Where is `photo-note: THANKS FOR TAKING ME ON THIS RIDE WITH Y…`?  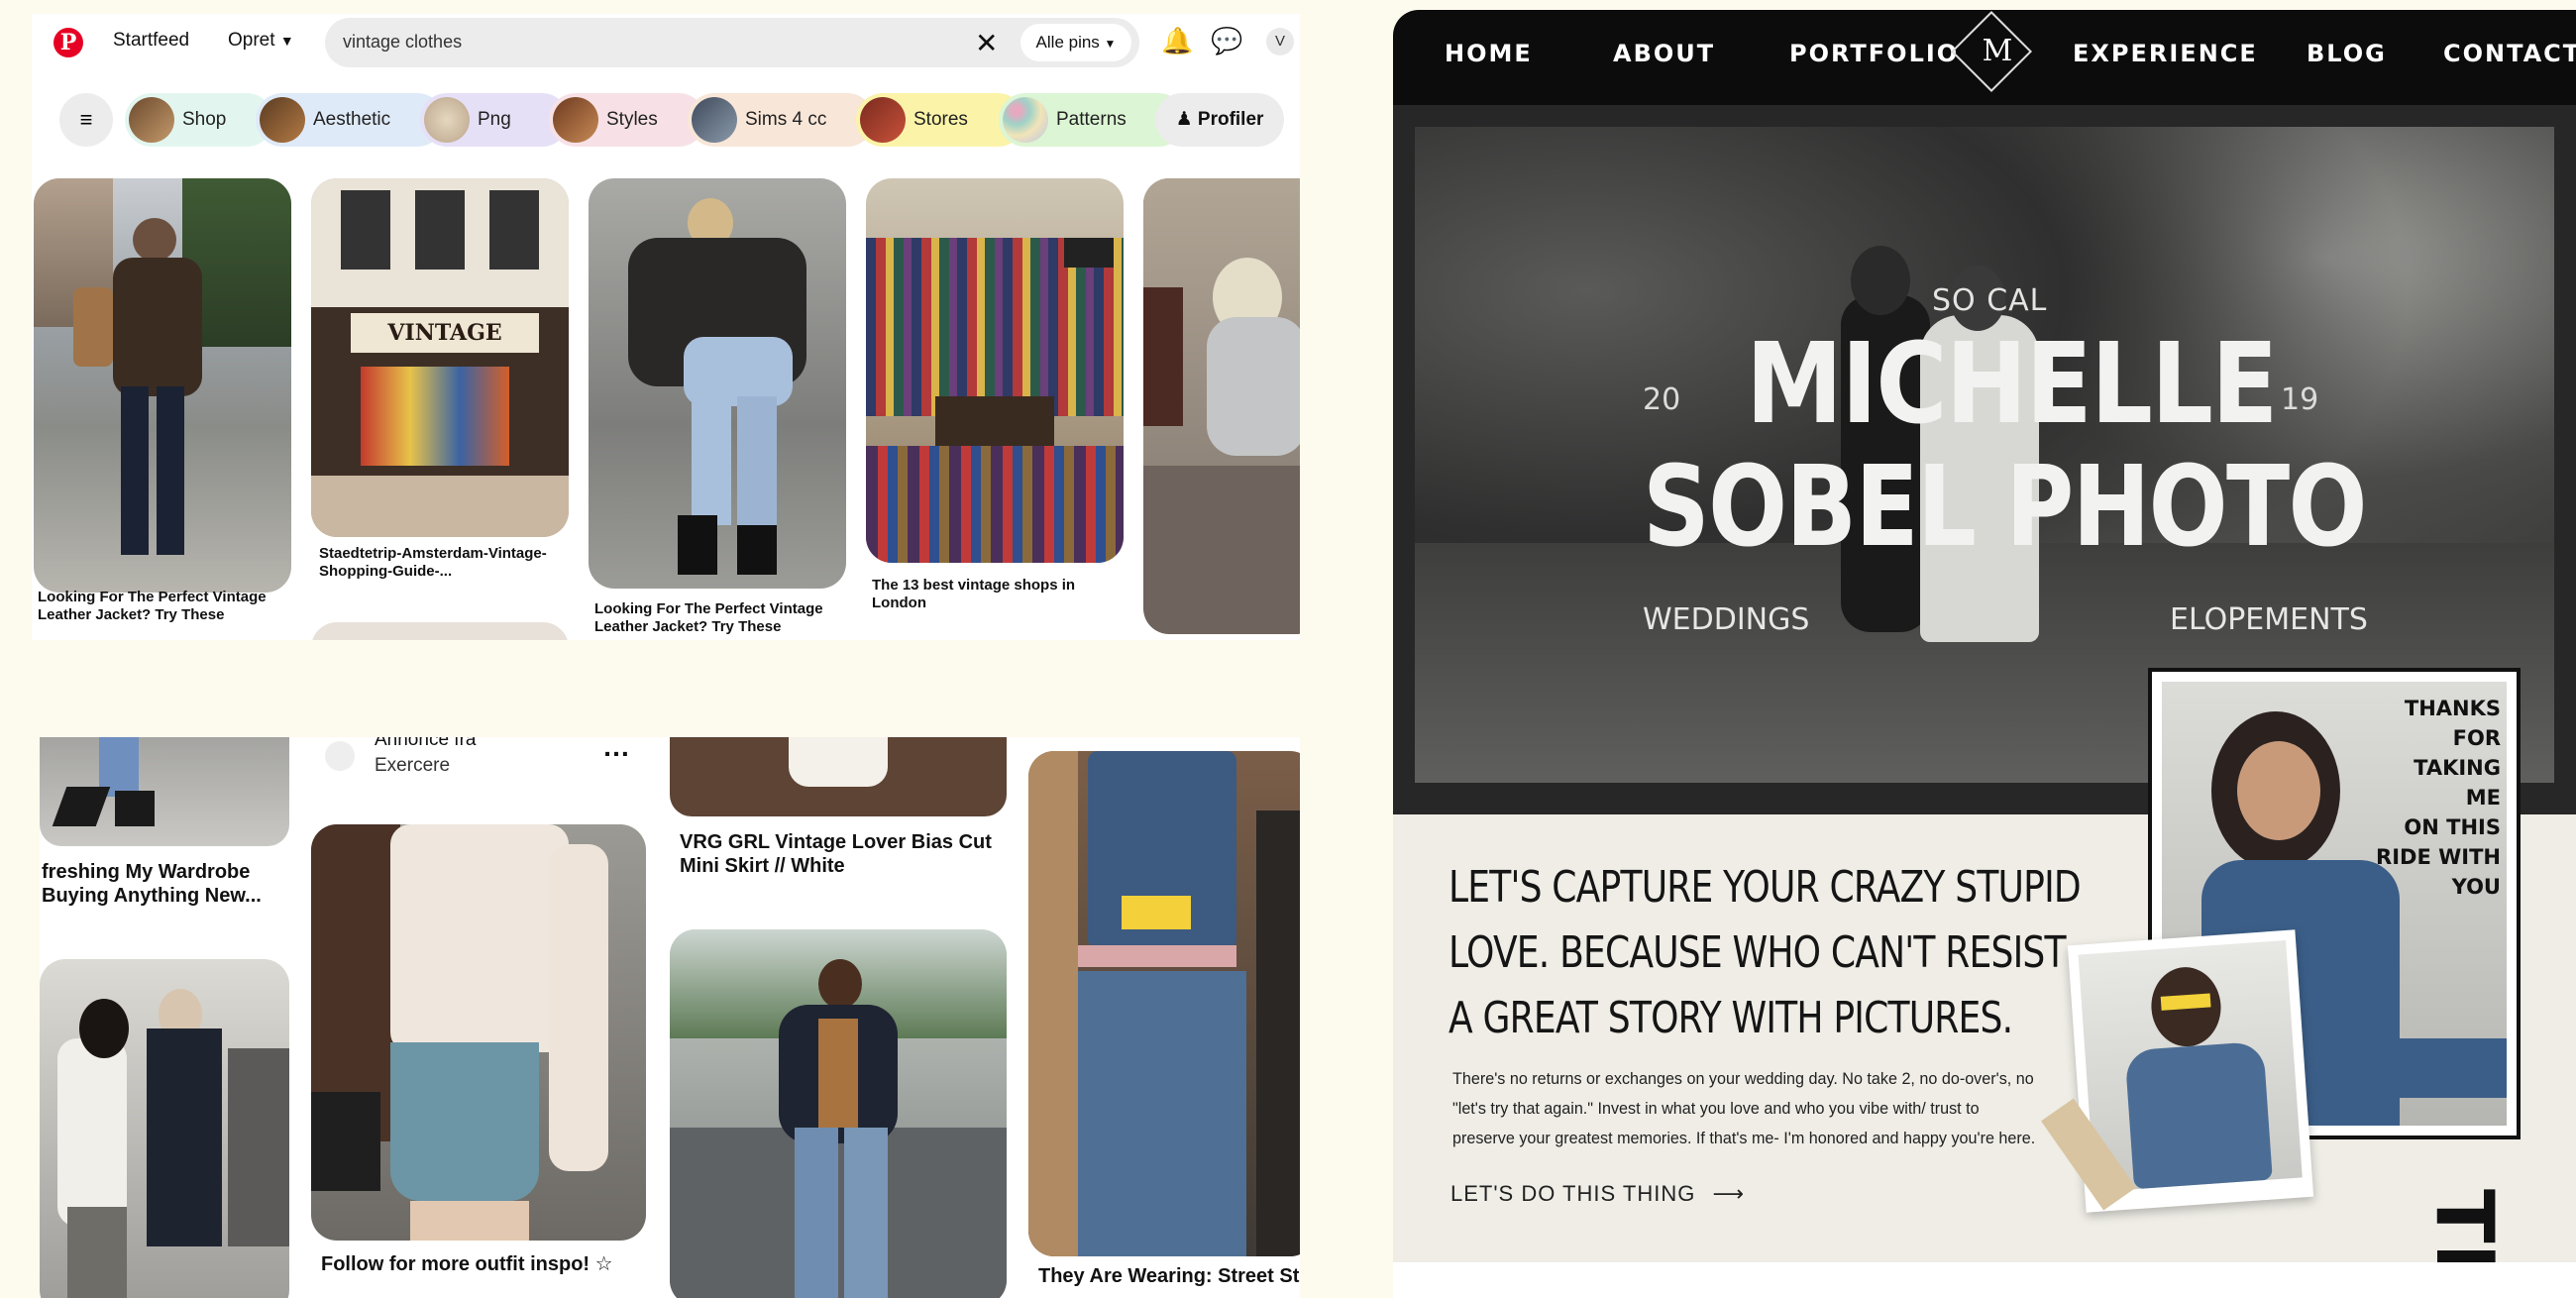 photo-note: THANKS FOR TAKING ME ON THIS RIDE WITH Y… is located at coordinates (2437, 798).